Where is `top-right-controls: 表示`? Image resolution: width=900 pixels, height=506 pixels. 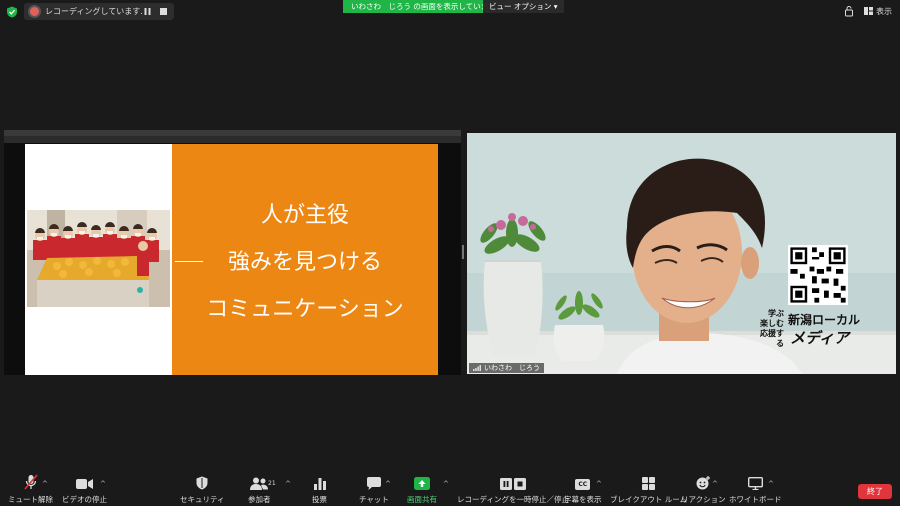 top-right-controls: 表示 is located at coordinates (868, 11).